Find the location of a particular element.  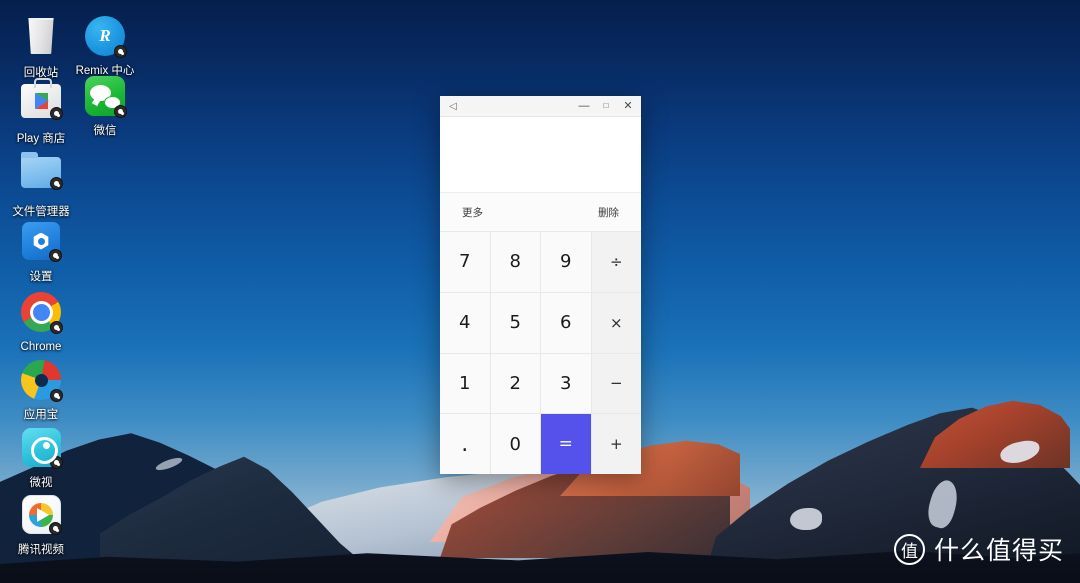

close-button: ✕ is located at coordinates (628, 106).